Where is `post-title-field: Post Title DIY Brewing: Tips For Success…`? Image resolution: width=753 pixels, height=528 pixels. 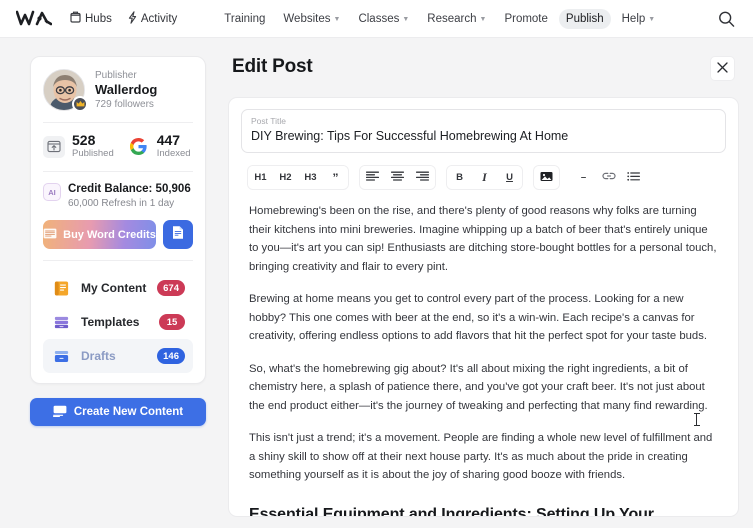 post-title-field: Post Title DIY Brewing: Tips For Success… is located at coordinates (483, 131).